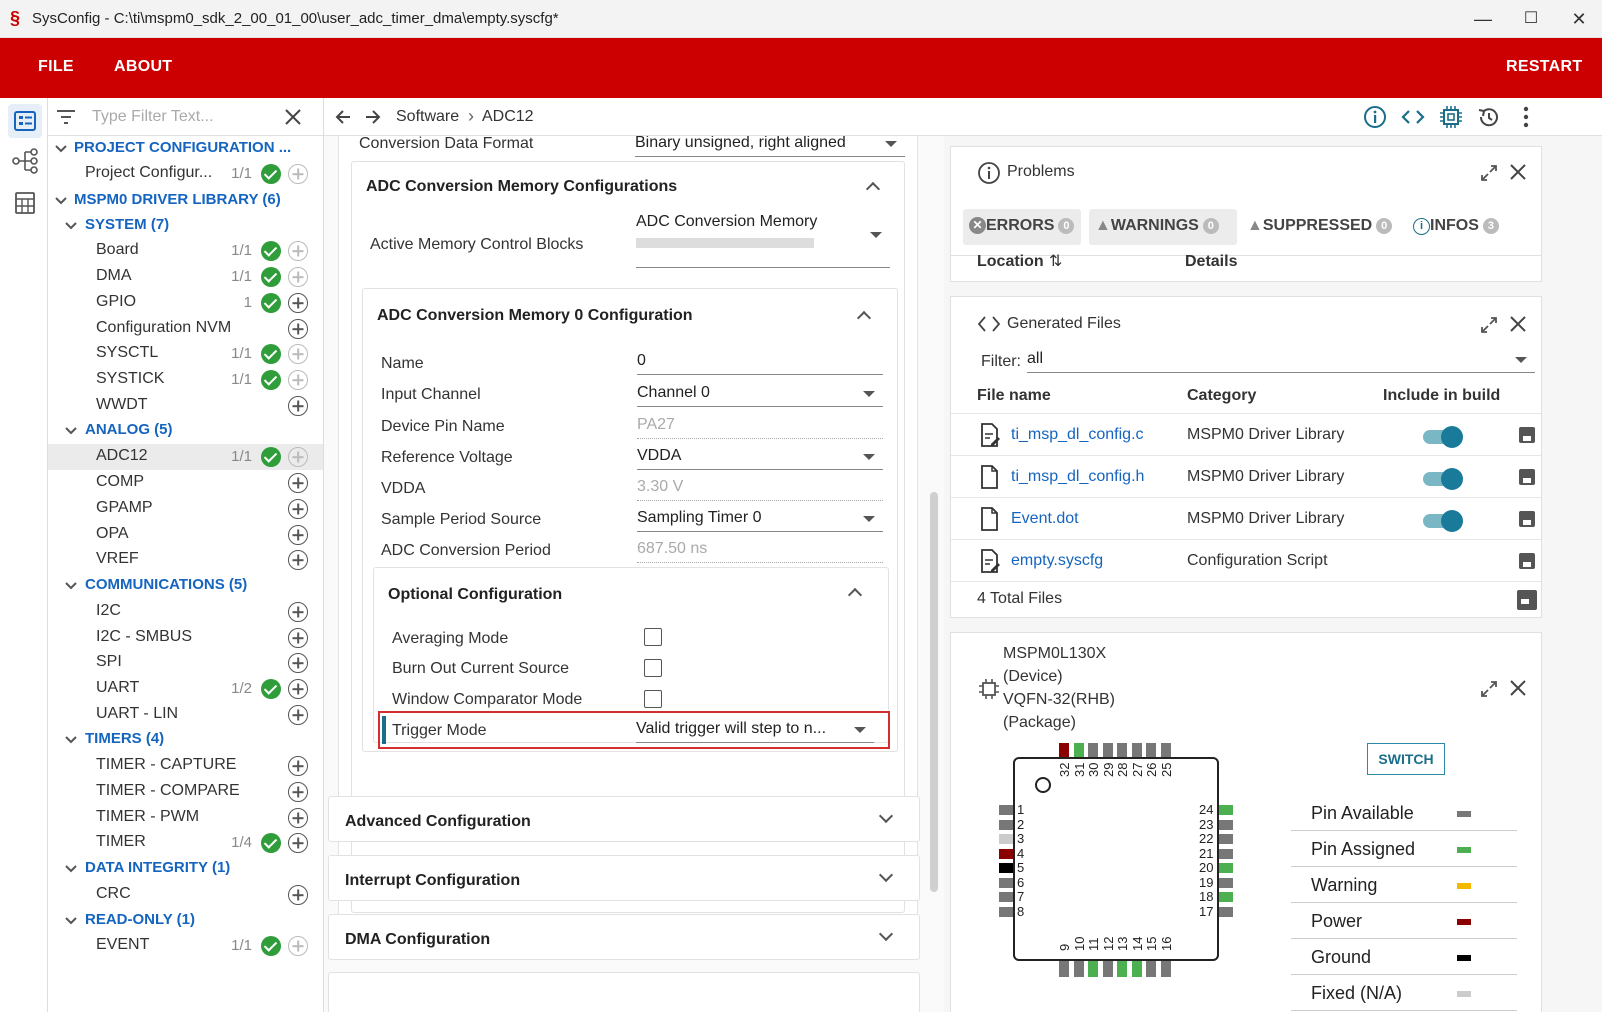 The width and height of the screenshot is (1602, 1012). Describe the element at coordinates (1077, 477) in the screenshot. I see `file-link: ti_msp_dl_config.h` at that location.